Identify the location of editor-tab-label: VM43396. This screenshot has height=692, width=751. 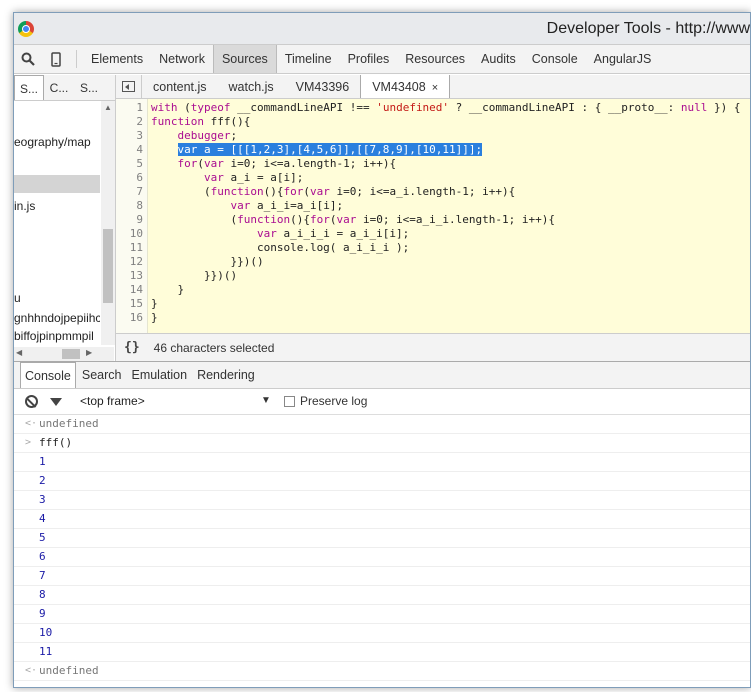
(322, 87).